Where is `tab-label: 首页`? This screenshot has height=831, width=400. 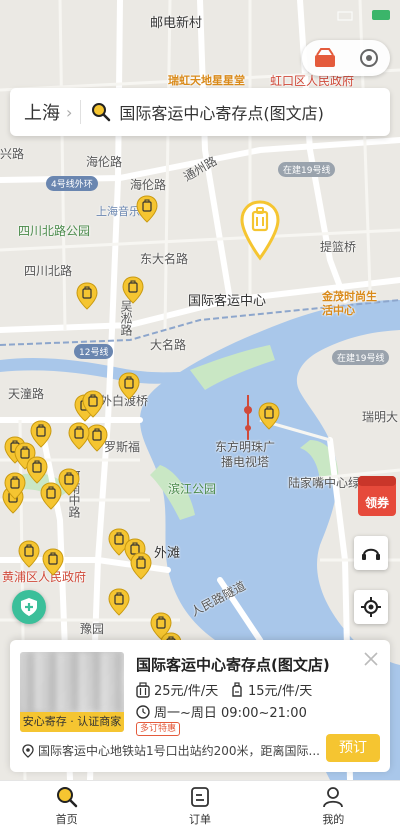 tab-label: 首页 is located at coordinates (66, 819).